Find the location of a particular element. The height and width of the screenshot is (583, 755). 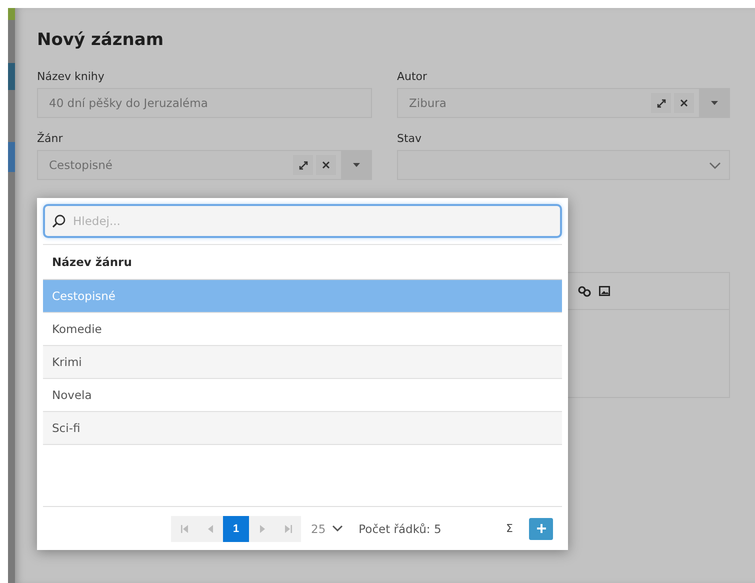

add-button is located at coordinates (541, 529).